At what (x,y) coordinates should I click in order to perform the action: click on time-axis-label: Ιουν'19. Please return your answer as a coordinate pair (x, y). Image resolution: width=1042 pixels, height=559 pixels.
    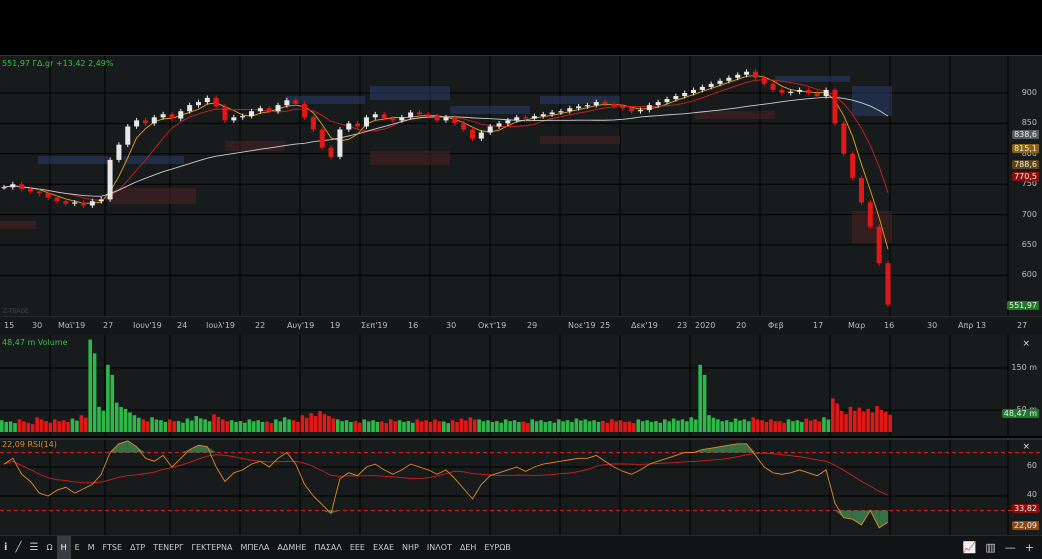
    Looking at the image, I should click on (147, 325).